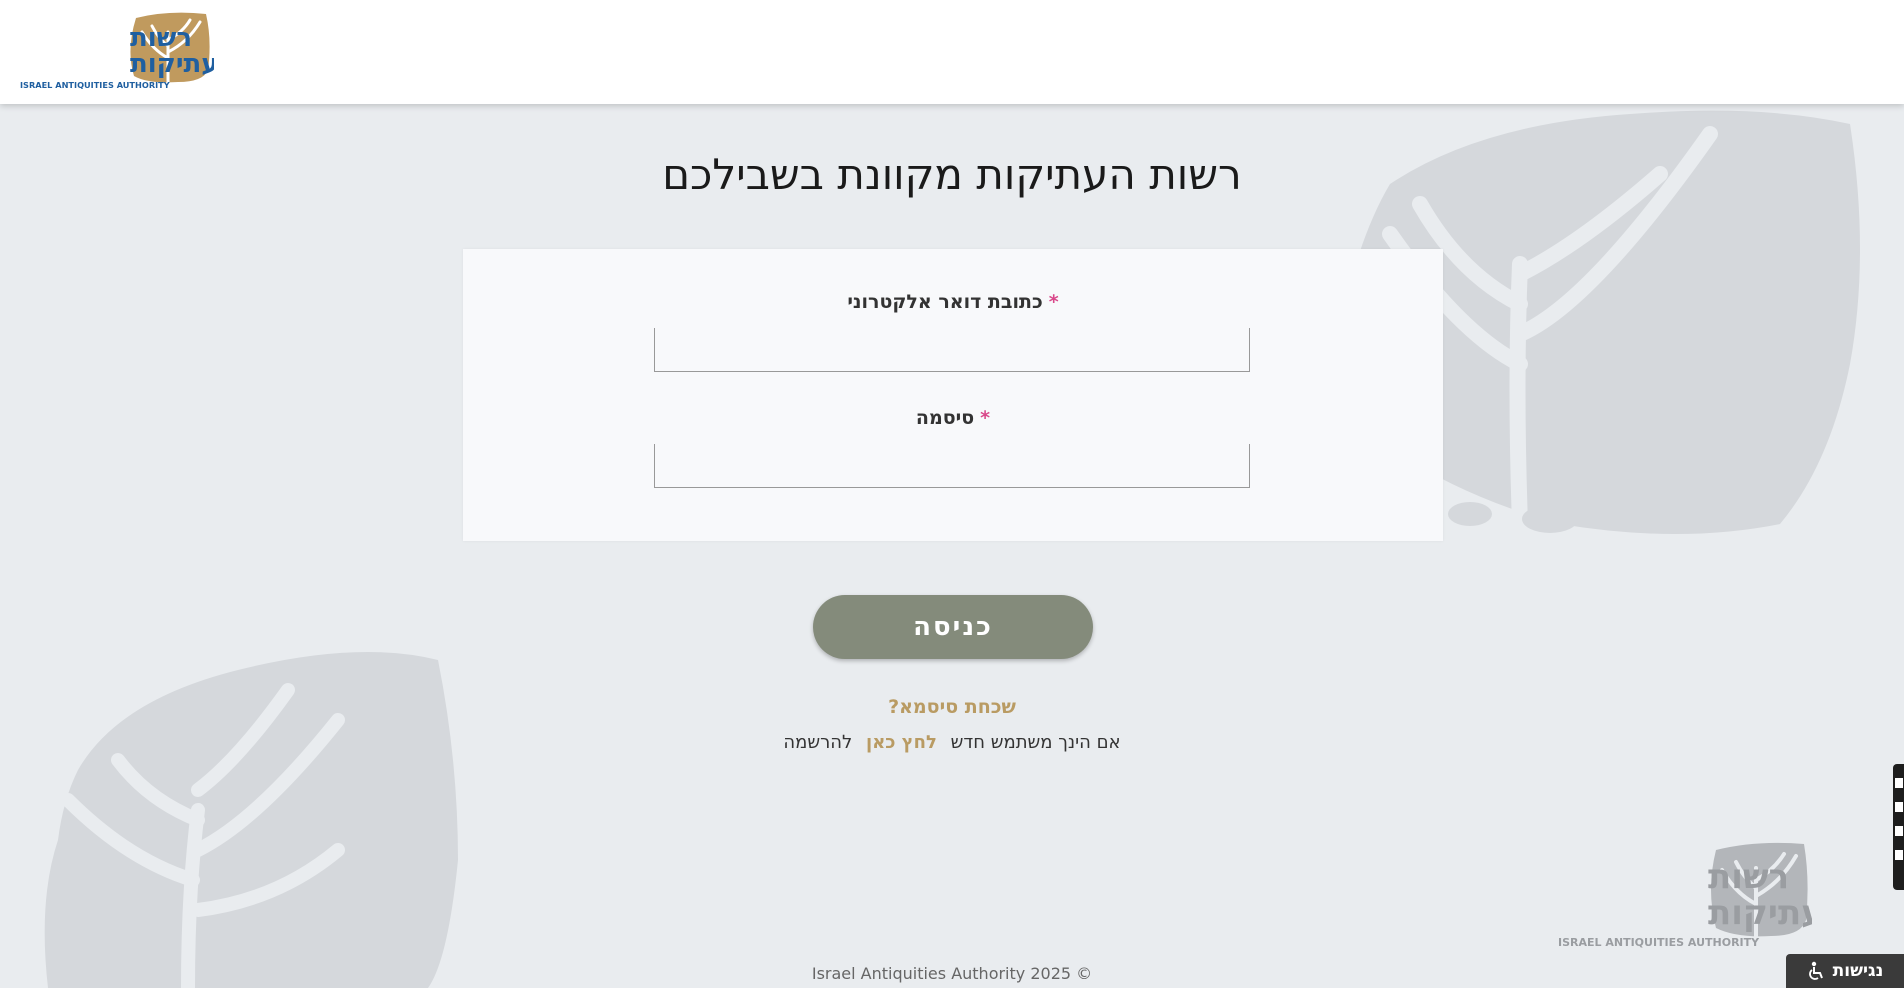 This screenshot has height=988, width=1904. Describe the element at coordinates (1815, 970) in the screenshot. I see `wheelchair-icon` at that location.